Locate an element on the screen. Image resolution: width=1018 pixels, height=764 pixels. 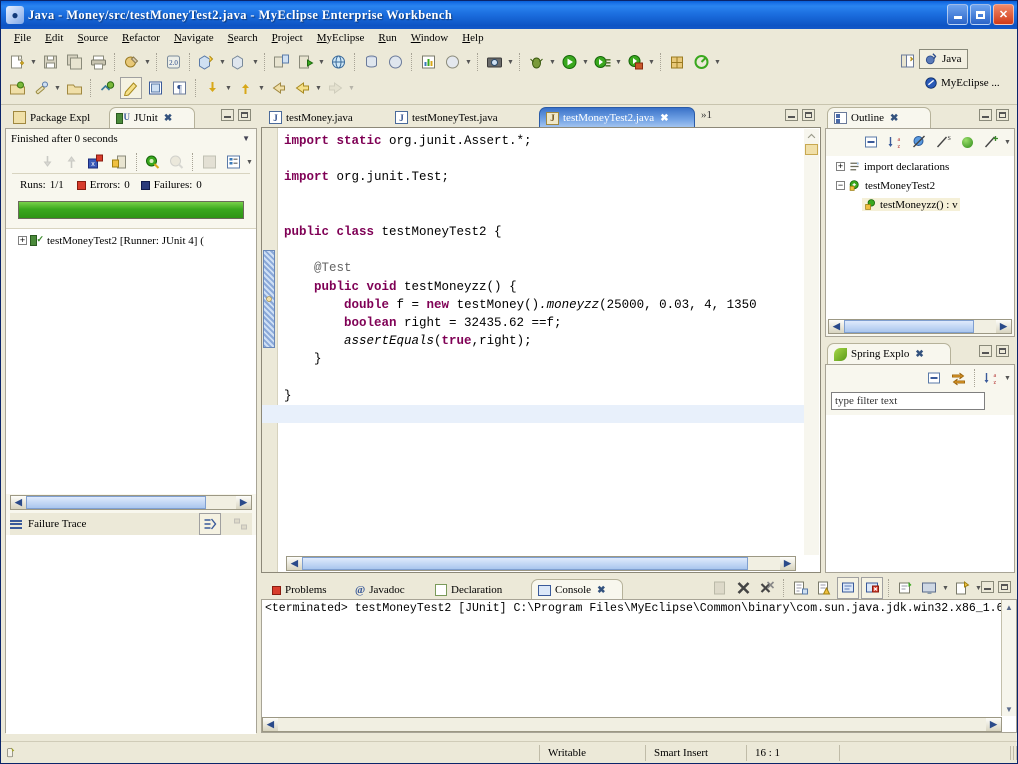
menu-item-project: Project is located at coordinates (287, 38).